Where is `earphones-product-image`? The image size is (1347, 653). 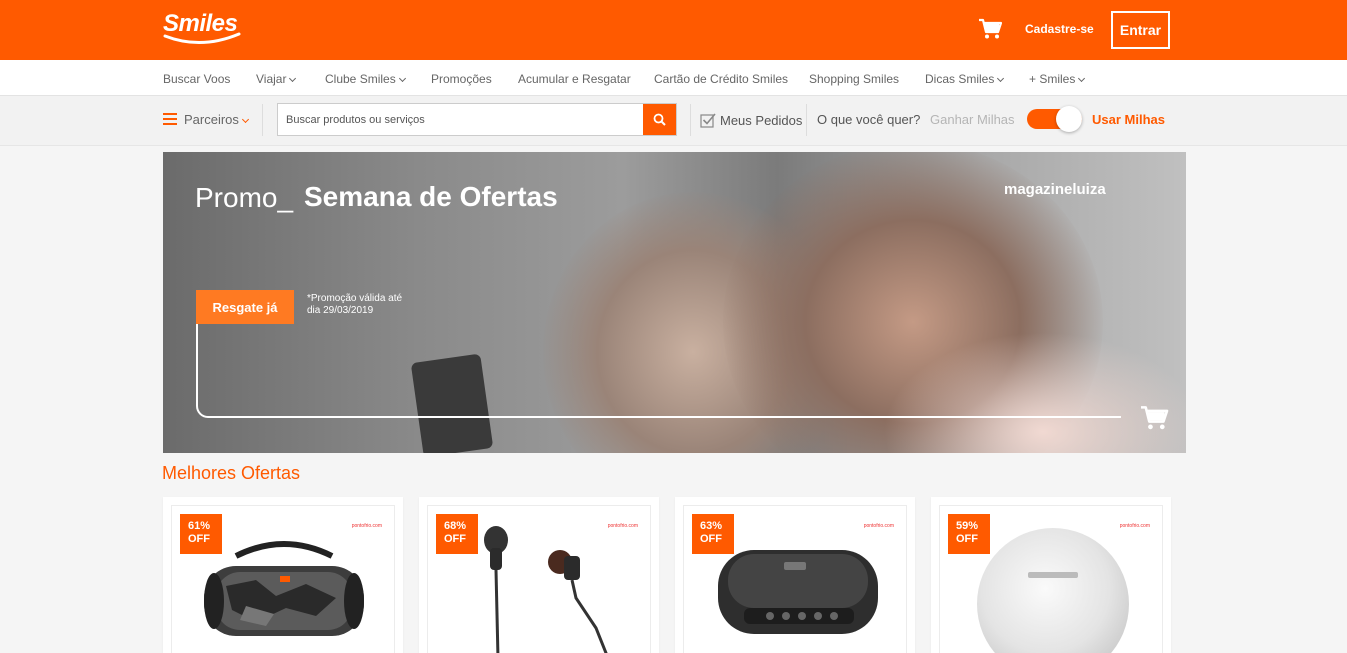
earphones-product-image is located at coordinates (546, 589).